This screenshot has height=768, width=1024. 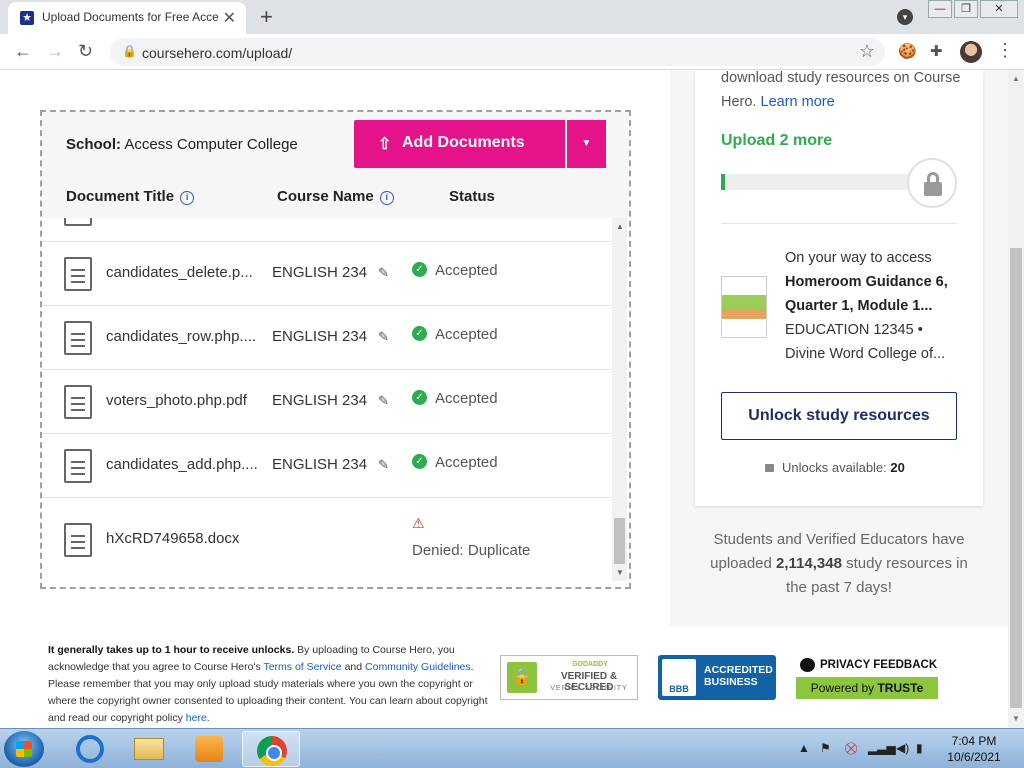 I want to click on card-intro-text: download study resources on Course Hero., so click(x=841, y=90).